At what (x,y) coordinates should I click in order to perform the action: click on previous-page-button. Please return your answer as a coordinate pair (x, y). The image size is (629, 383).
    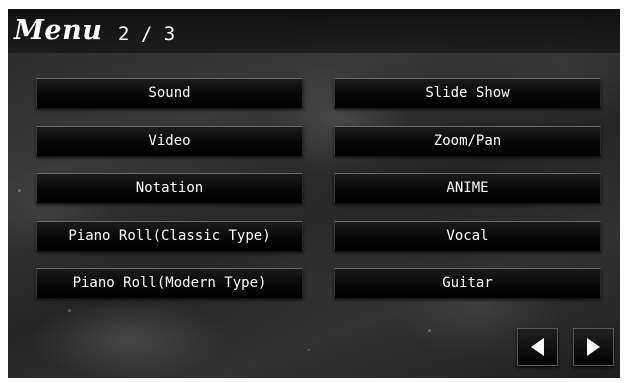
    Looking at the image, I should click on (537, 347).